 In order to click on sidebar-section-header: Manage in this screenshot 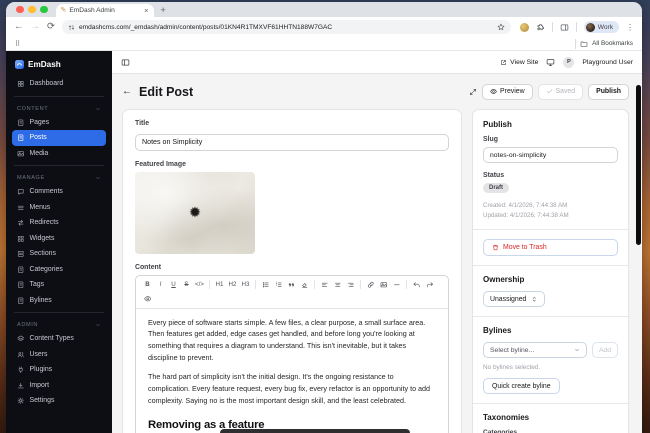, I will do `click(59, 177)`.